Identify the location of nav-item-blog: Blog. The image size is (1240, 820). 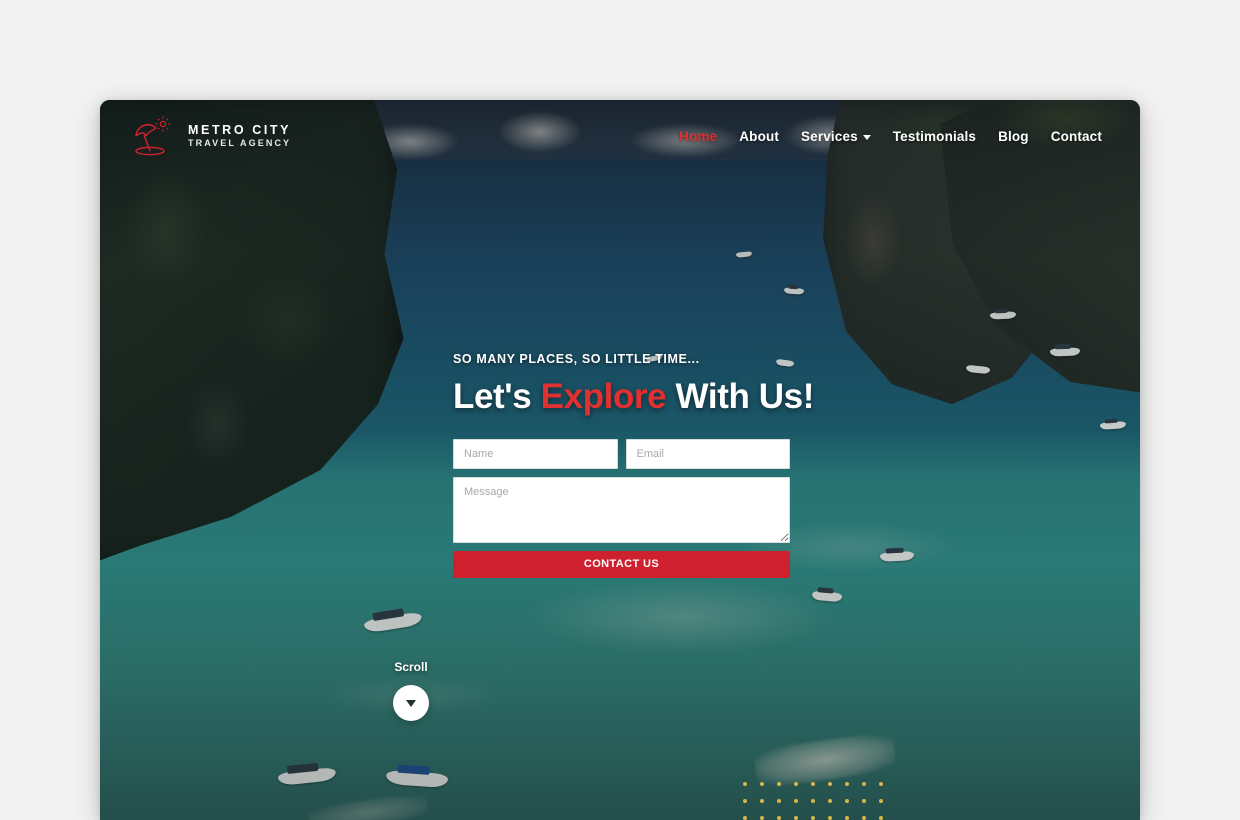
(1013, 136).